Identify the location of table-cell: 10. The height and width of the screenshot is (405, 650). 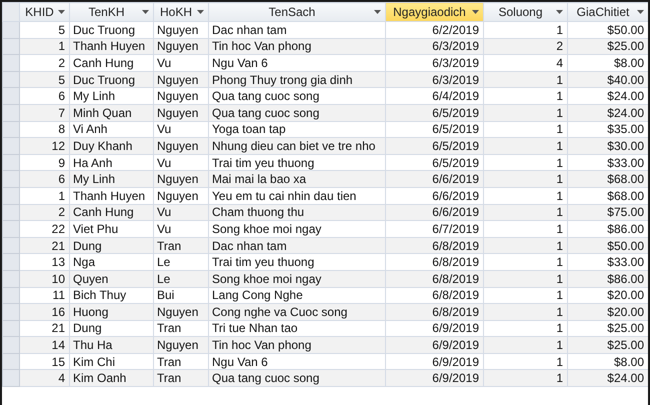
(45, 278).